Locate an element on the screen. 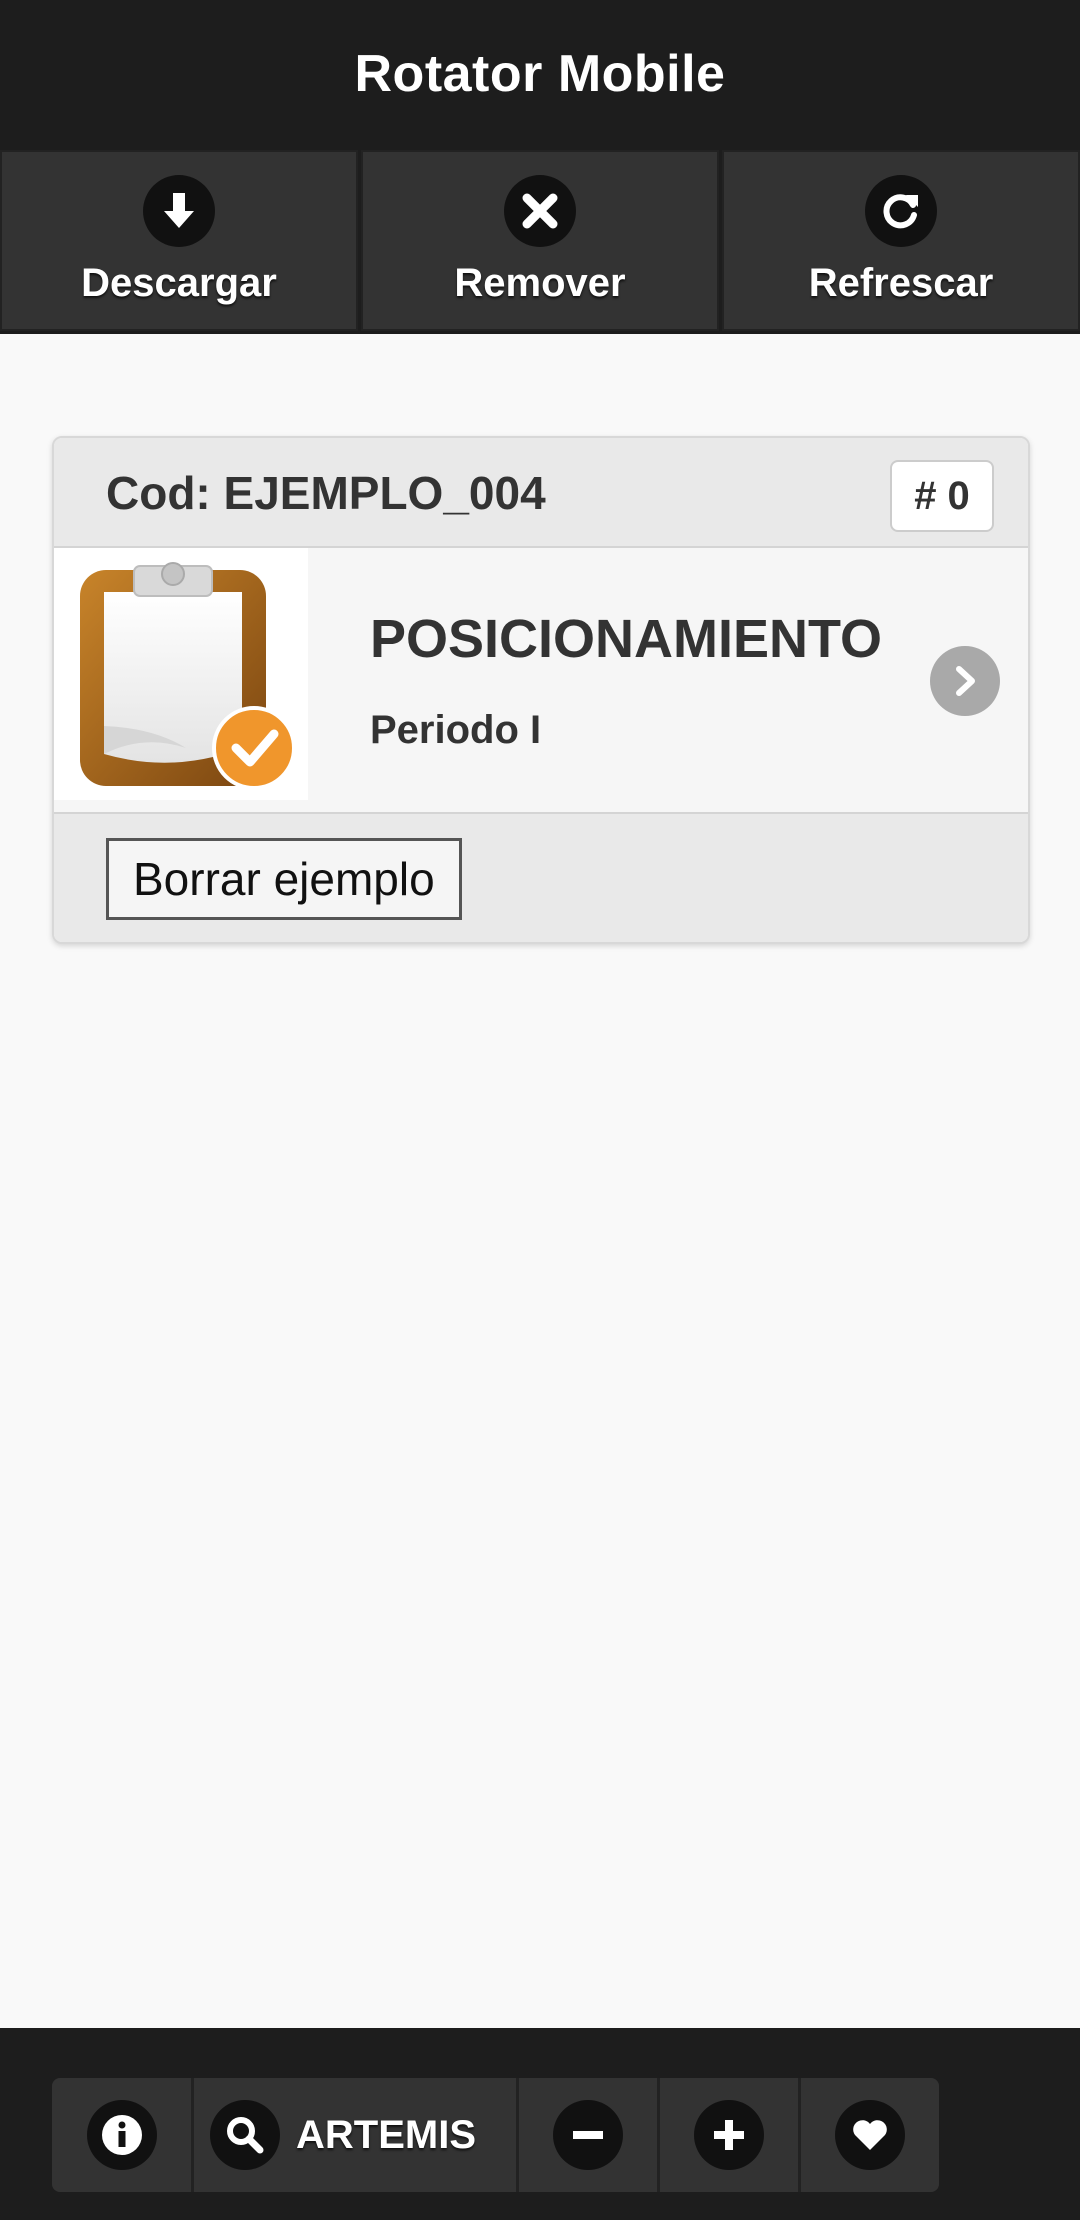 This screenshot has width=1080, height=2220. plus-icon is located at coordinates (729, 2135).